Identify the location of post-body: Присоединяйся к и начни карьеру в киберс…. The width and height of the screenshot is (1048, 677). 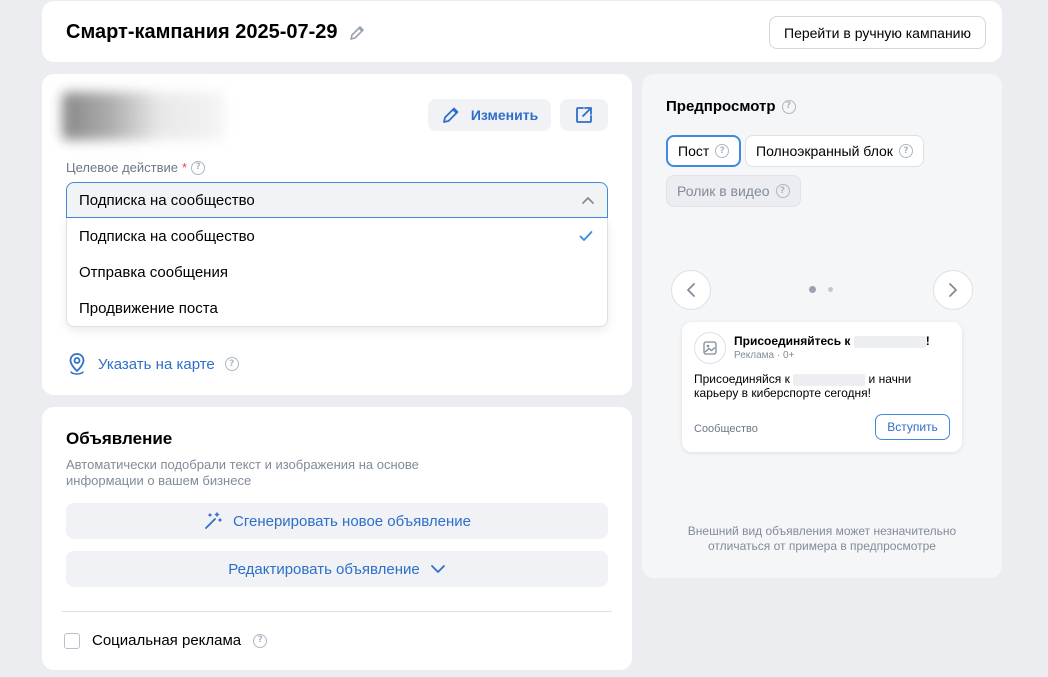
(822, 386).